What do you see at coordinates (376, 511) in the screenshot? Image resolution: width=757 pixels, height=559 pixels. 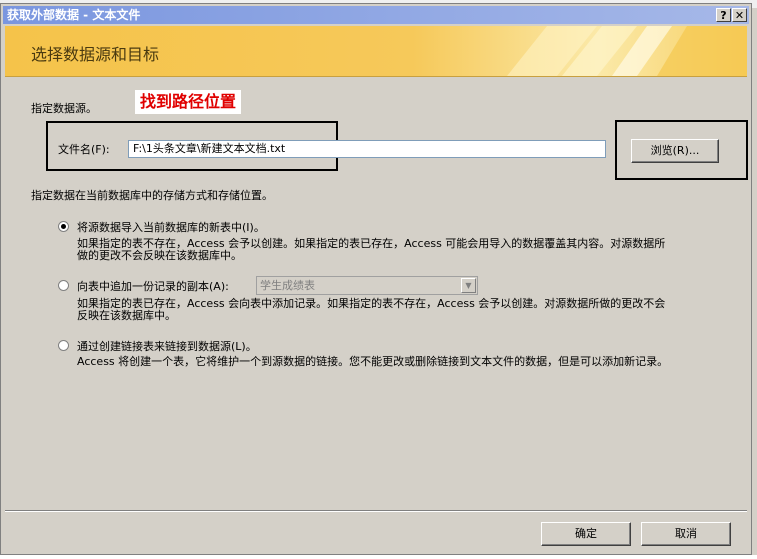 I see `footer-divider` at bounding box center [376, 511].